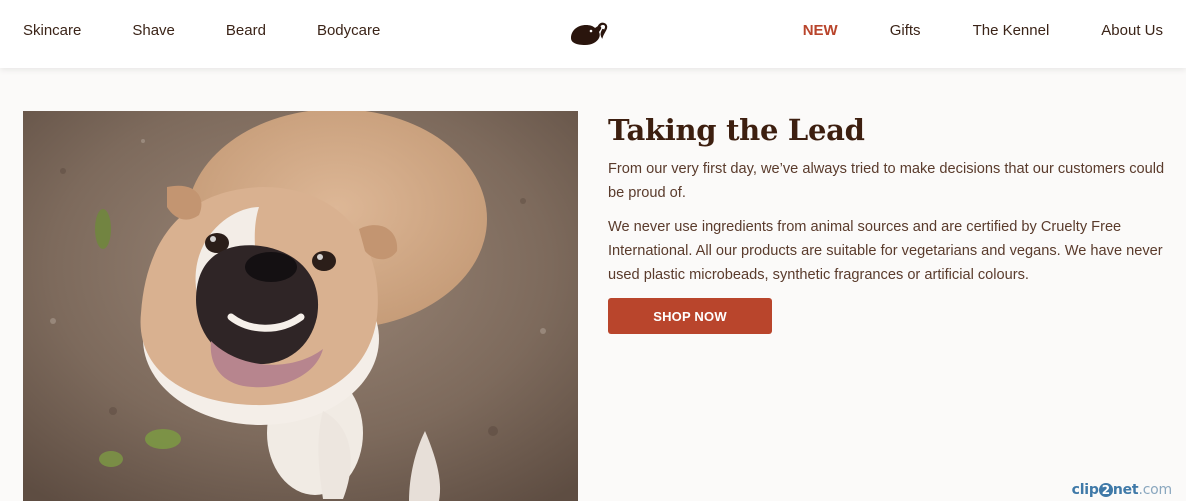  What do you see at coordinates (1105, 490) in the screenshot?
I see `watermark-mid: 2` at bounding box center [1105, 490].